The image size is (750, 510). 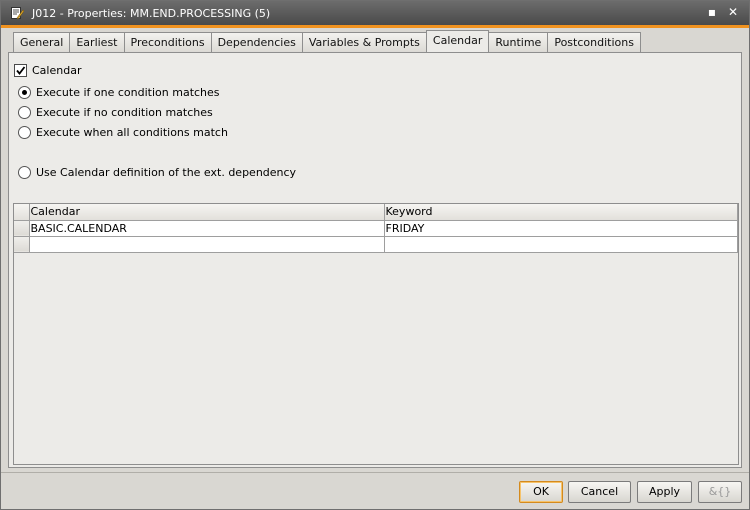 What do you see at coordinates (22, 212) in the screenshot?
I see `row-header-corner` at bounding box center [22, 212].